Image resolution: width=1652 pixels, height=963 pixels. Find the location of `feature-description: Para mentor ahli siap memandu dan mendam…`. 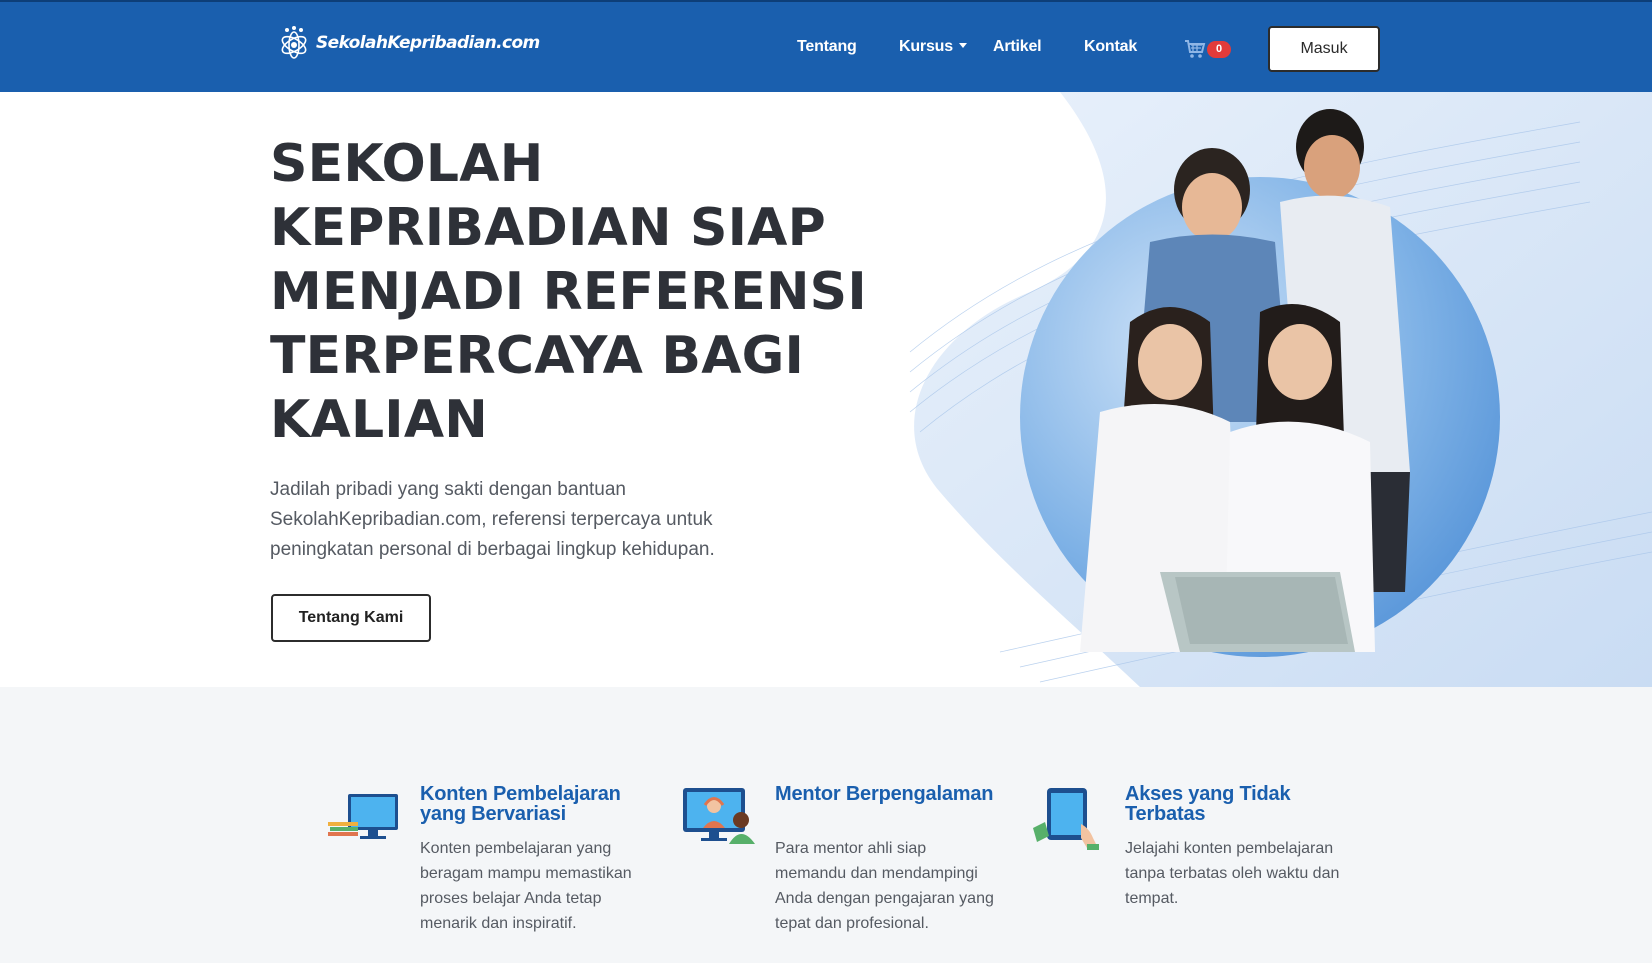

feature-description: Para mentor ahli siap memandu dan mendam… is located at coordinates (884, 886).